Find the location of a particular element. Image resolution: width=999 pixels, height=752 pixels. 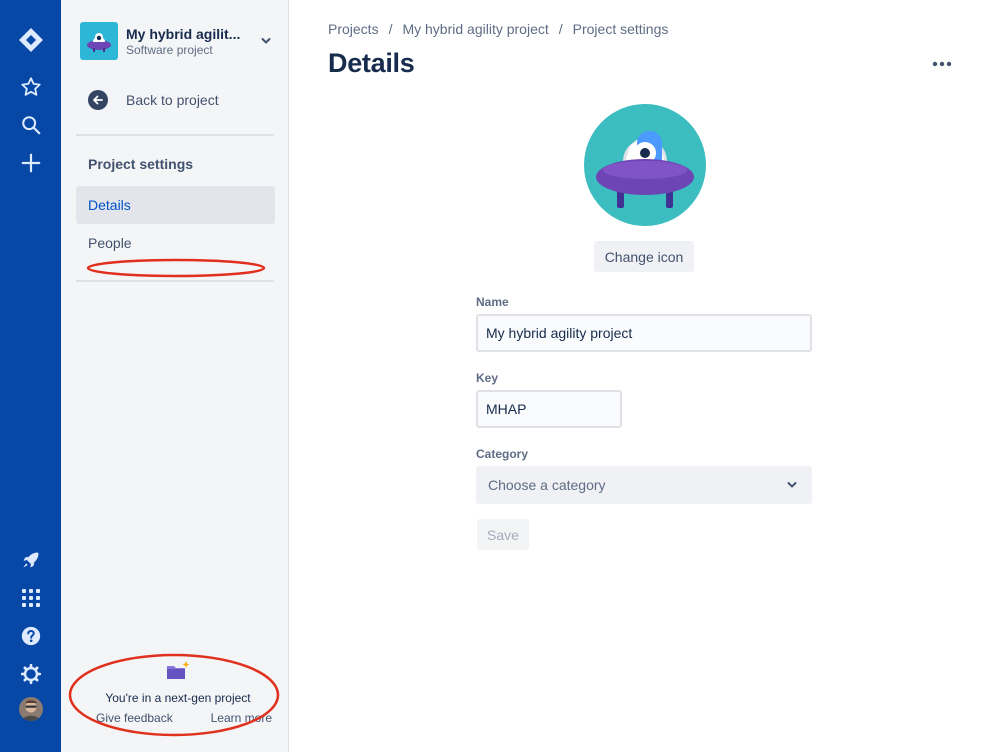

key-field: MHAP is located at coordinates (549, 409).